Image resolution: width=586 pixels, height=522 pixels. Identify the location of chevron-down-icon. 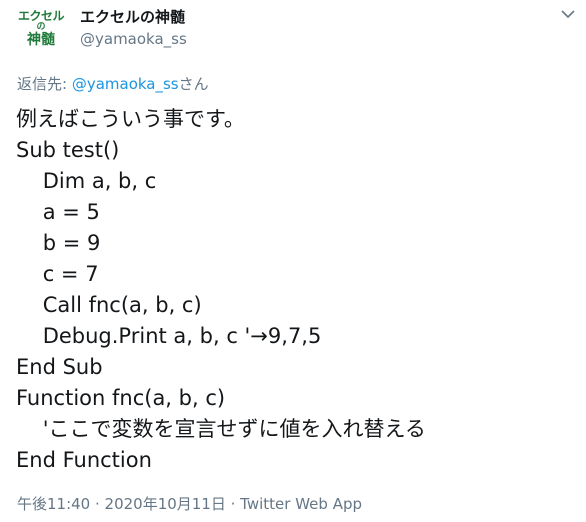
(568, 14).